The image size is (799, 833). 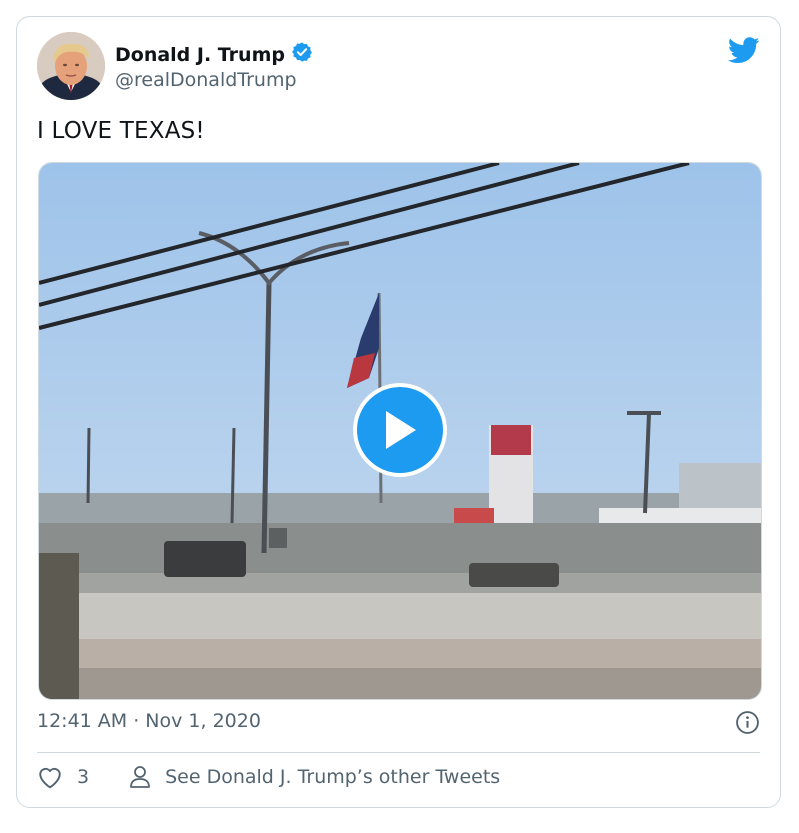 I want to click on author-name: Donald J. Trump, so click(x=200, y=55).